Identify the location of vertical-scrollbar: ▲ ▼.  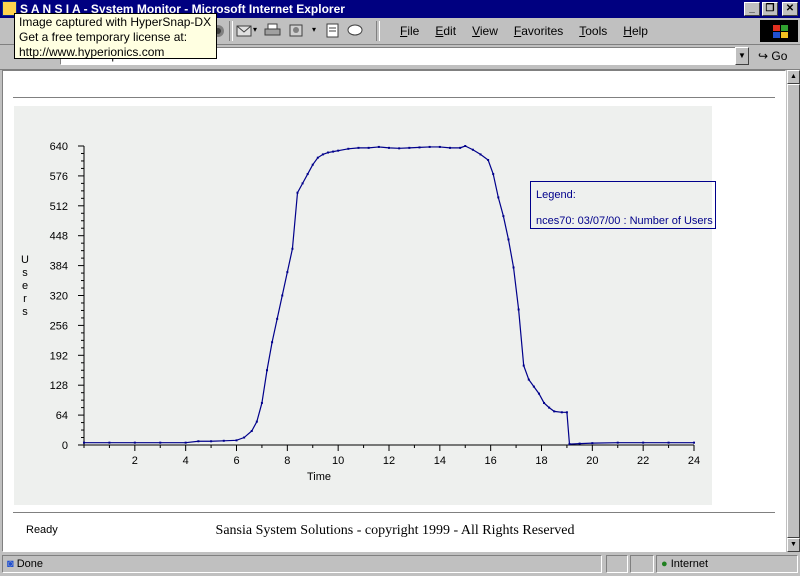
(793, 311).